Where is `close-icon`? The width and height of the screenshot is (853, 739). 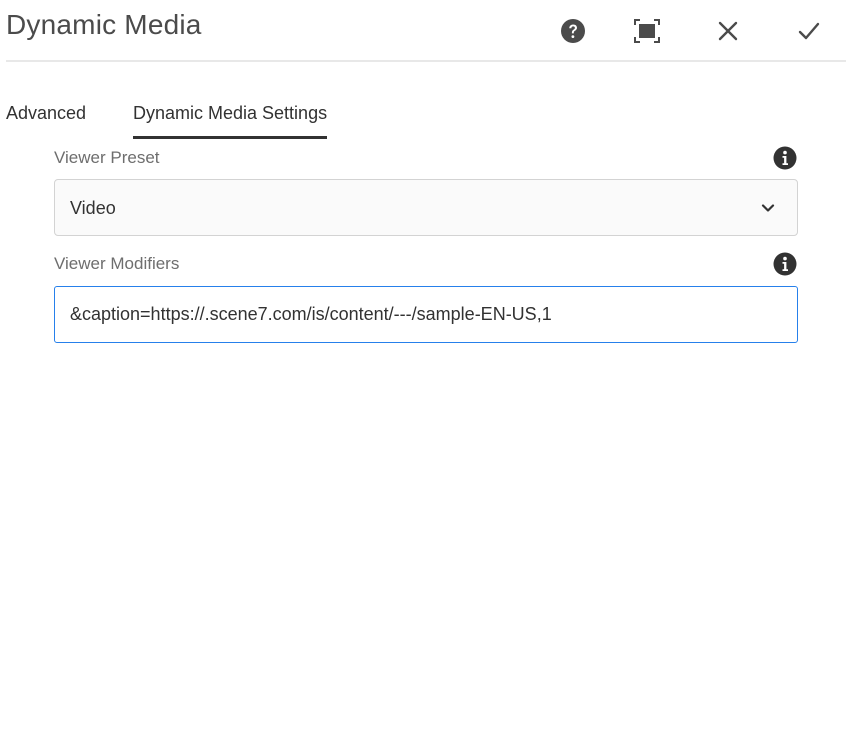
close-icon is located at coordinates (728, 31).